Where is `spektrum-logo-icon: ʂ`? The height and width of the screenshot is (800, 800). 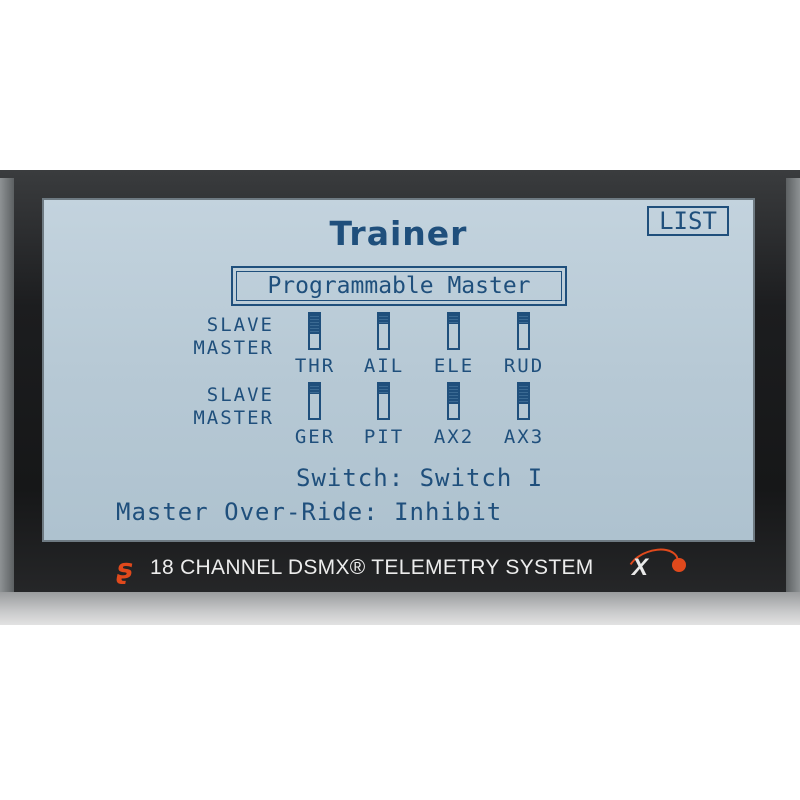 spektrum-logo-icon: ʂ is located at coordinates (124, 568).